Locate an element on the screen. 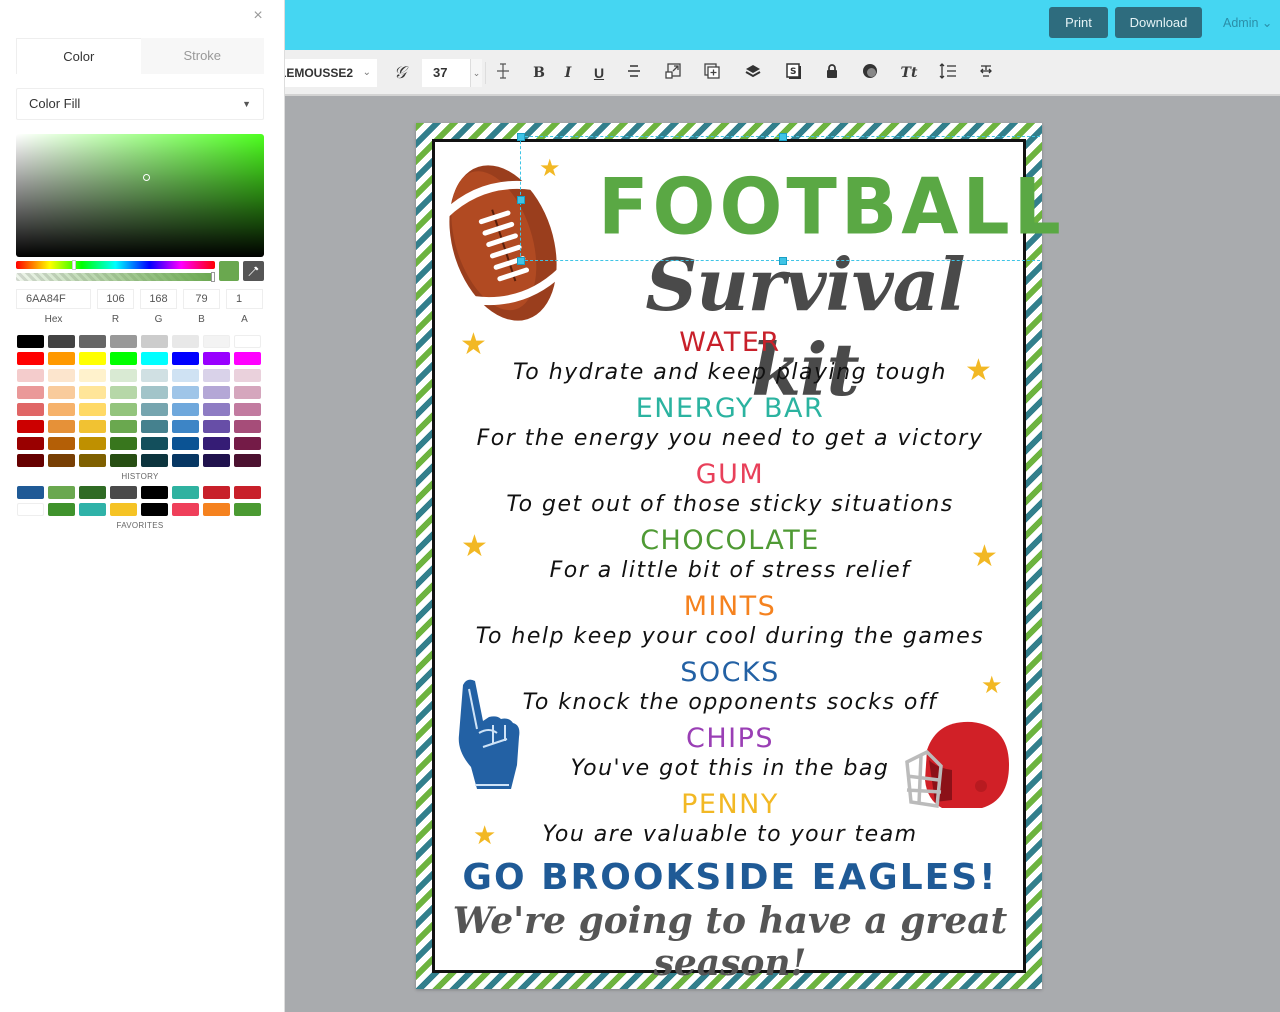 The image size is (1280, 1012). underline-icon: U is located at coordinates (599, 73).